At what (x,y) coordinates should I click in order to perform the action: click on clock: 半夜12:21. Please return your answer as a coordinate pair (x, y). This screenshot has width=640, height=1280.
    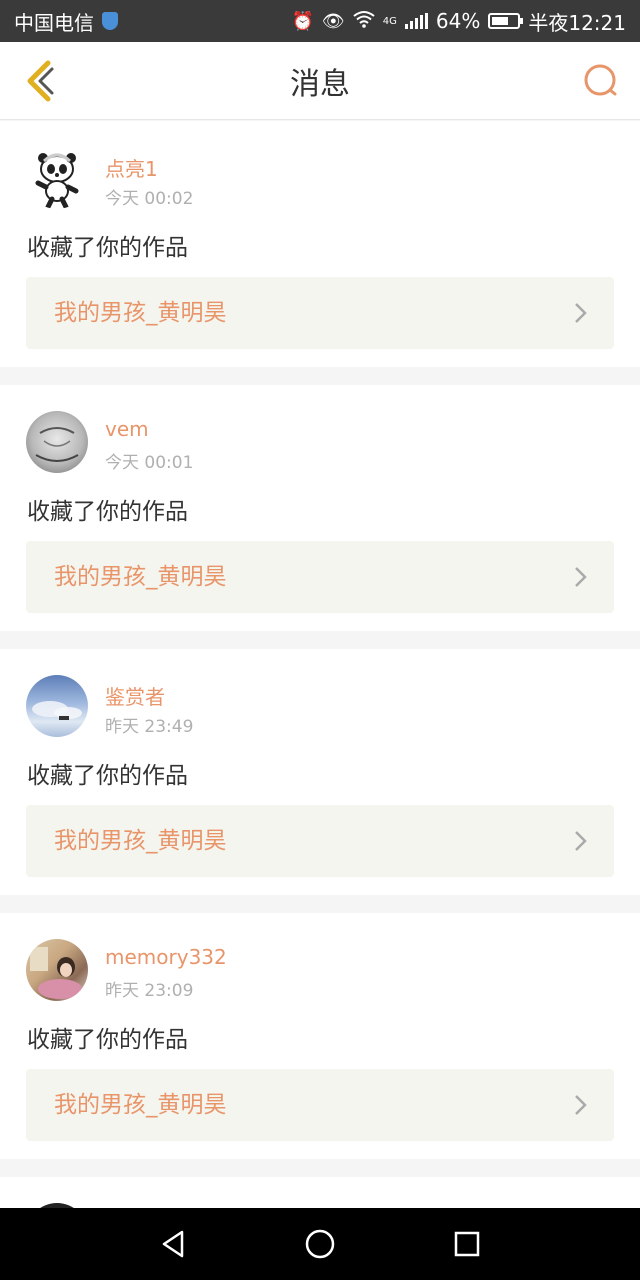
    Looking at the image, I should click on (577, 22).